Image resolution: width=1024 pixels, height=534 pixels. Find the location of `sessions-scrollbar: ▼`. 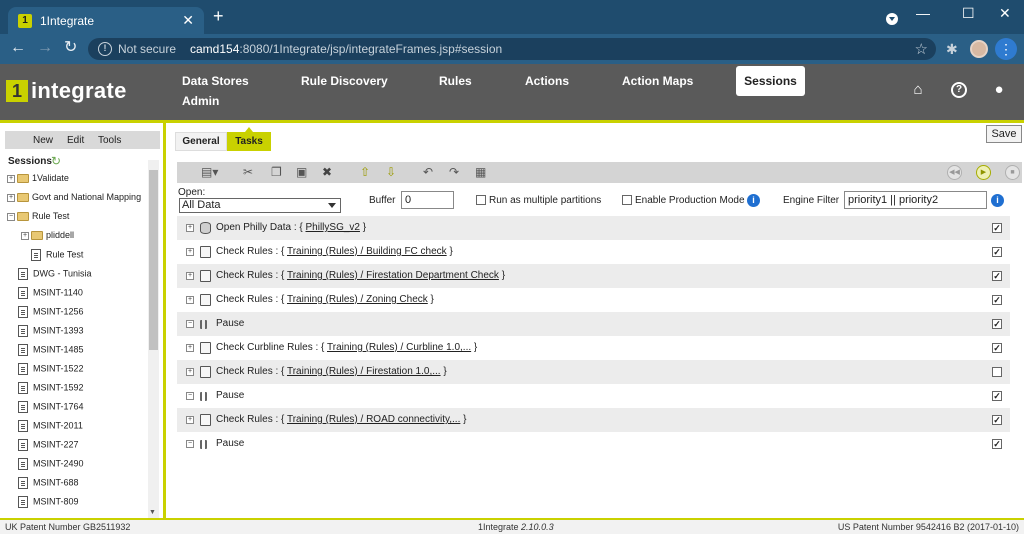

sessions-scrollbar: ▼ is located at coordinates (153, 339).